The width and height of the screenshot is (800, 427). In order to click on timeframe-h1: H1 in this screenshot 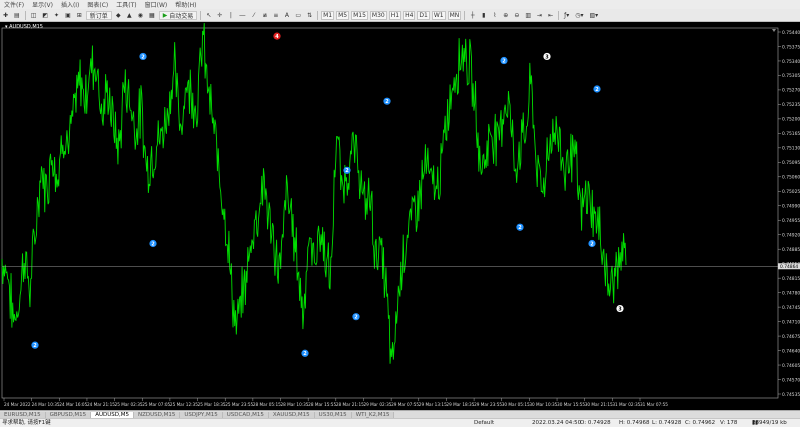, I will do `click(395, 15)`.